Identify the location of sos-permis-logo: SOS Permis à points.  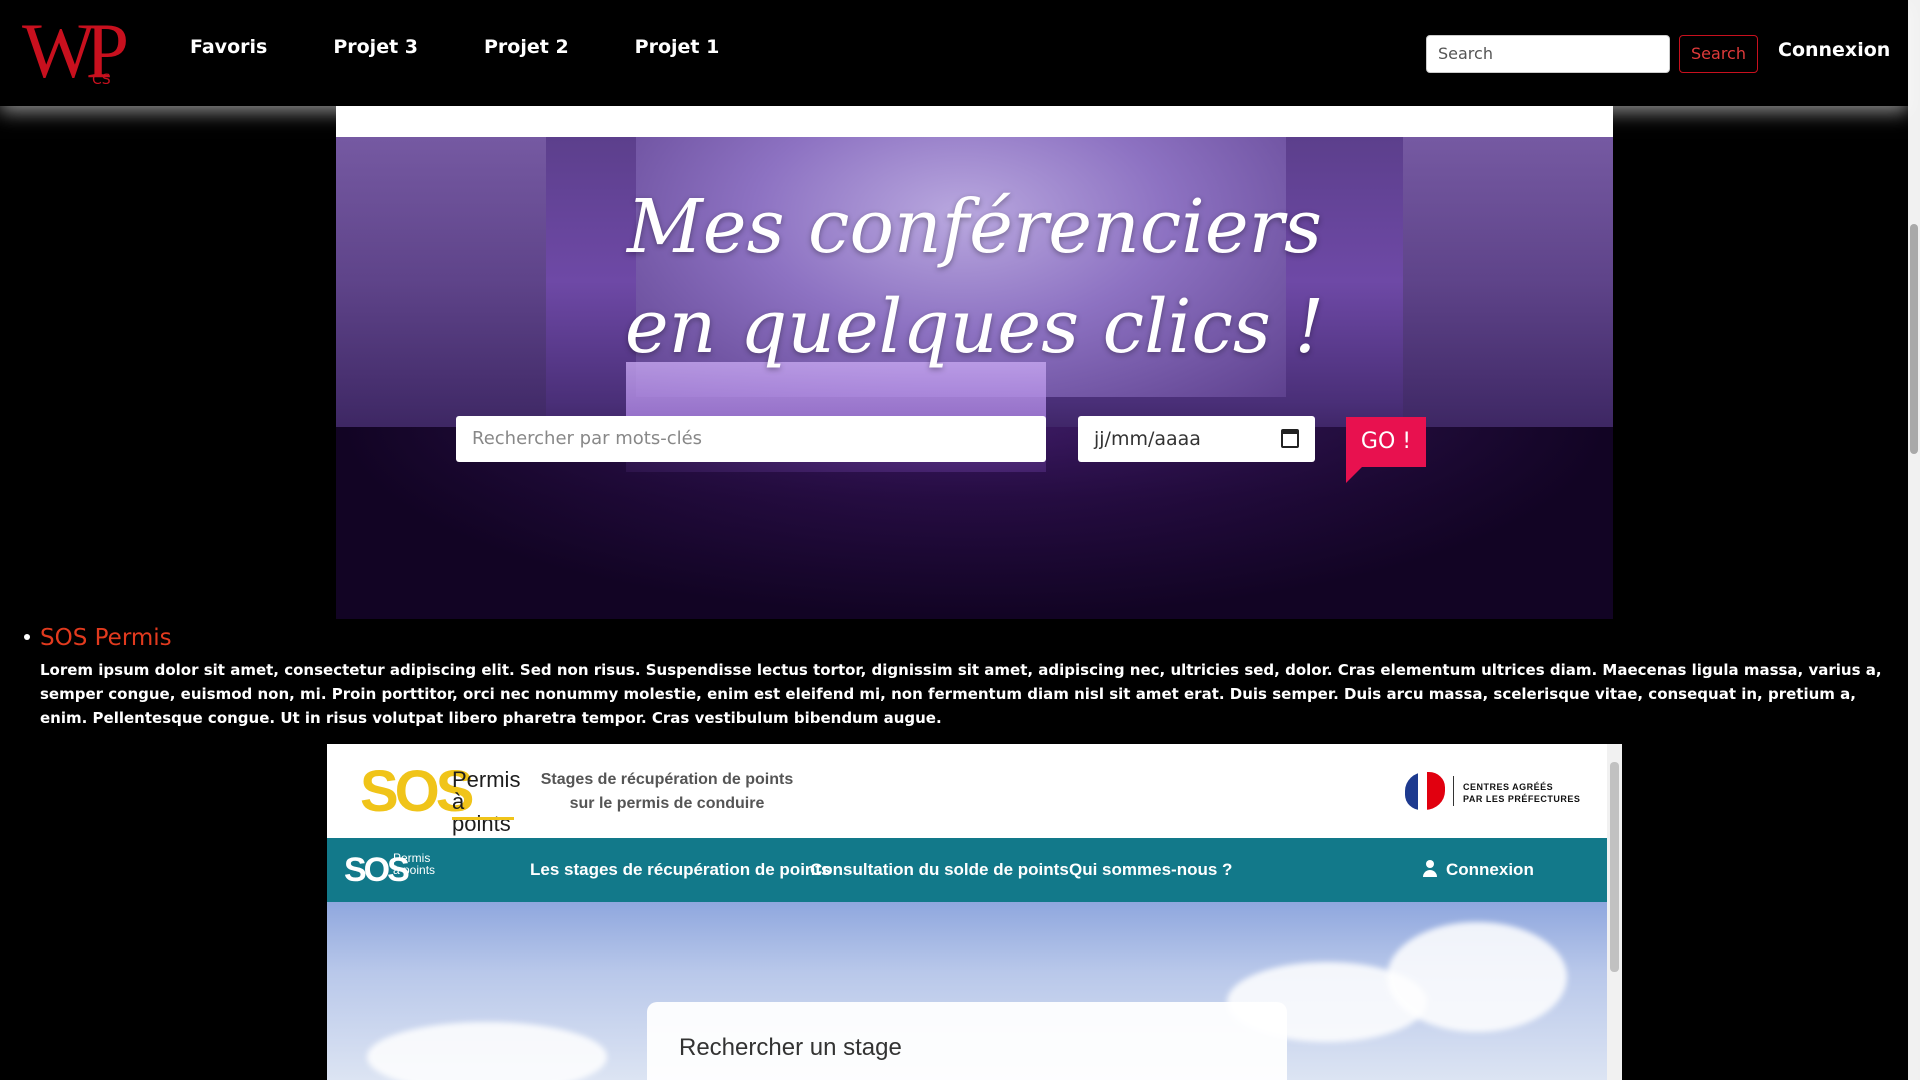
(440, 798).